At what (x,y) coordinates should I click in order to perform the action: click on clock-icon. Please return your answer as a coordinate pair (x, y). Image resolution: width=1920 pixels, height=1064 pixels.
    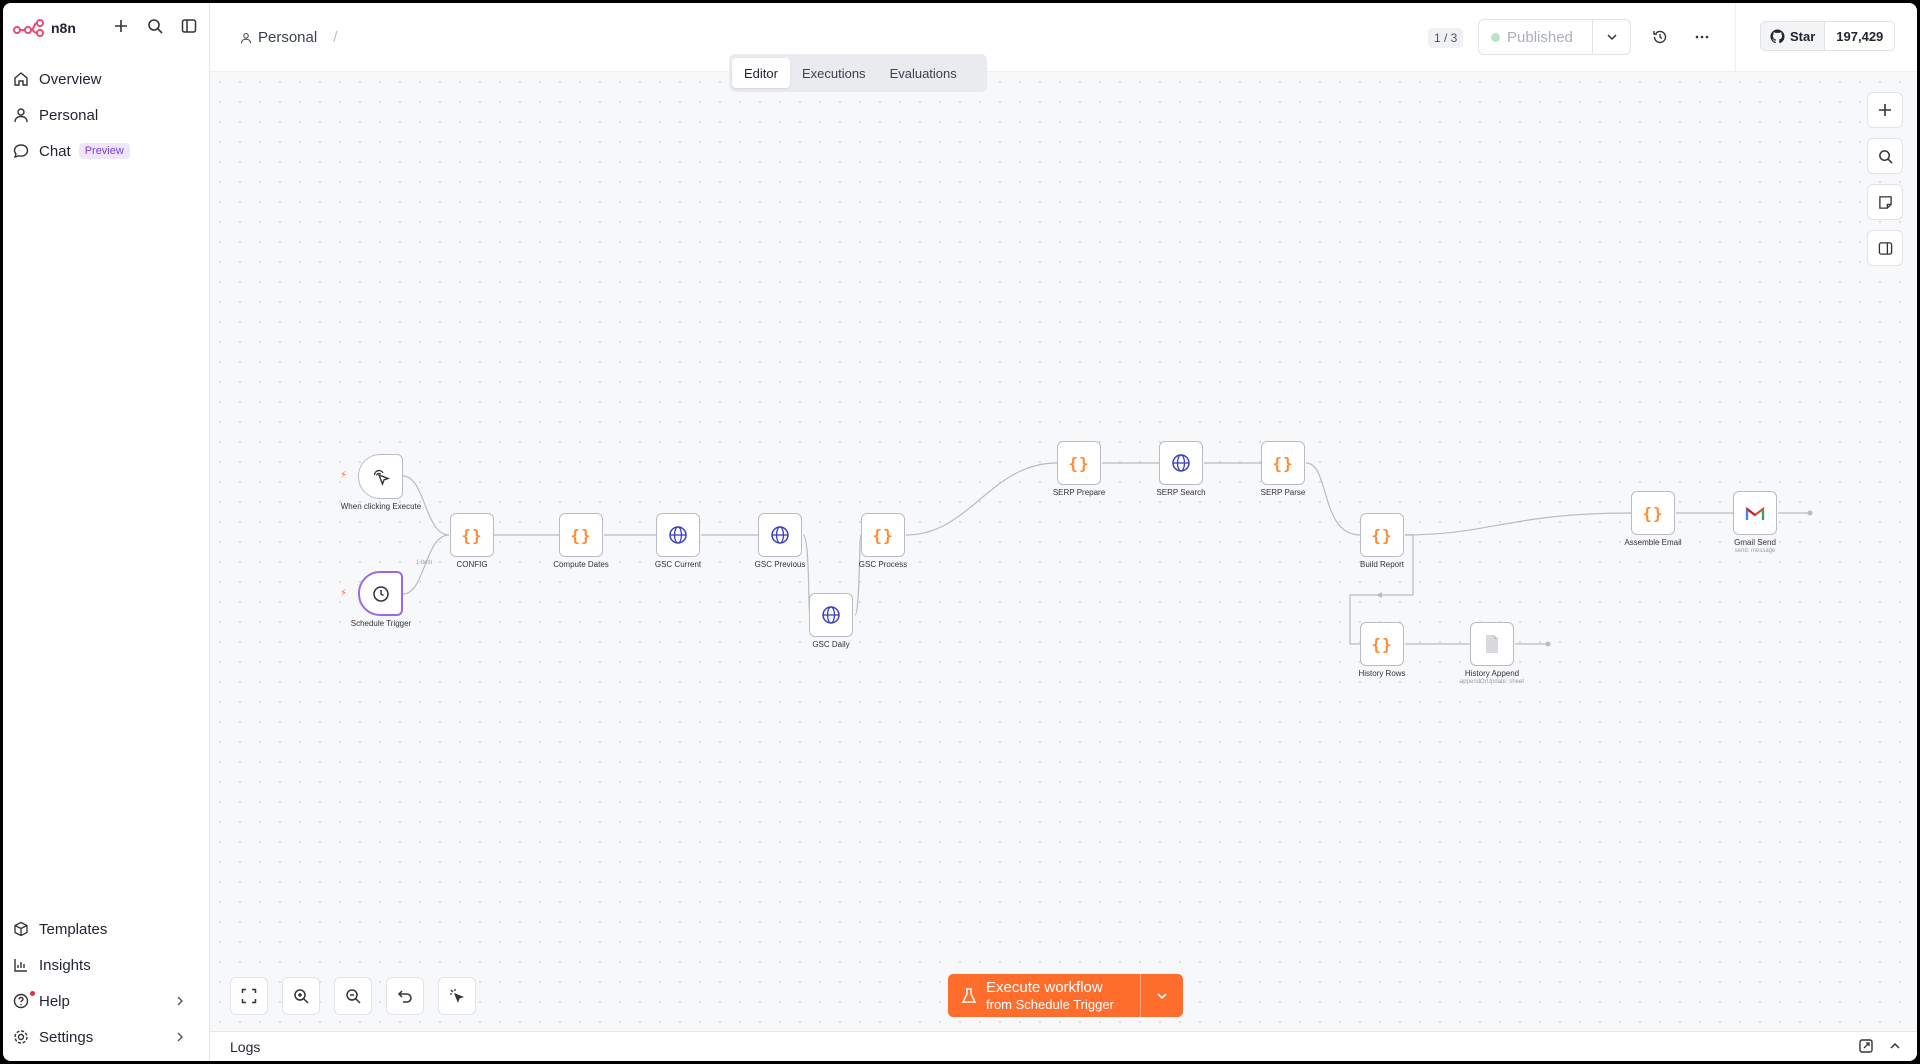
    Looking at the image, I should click on (380, 593).